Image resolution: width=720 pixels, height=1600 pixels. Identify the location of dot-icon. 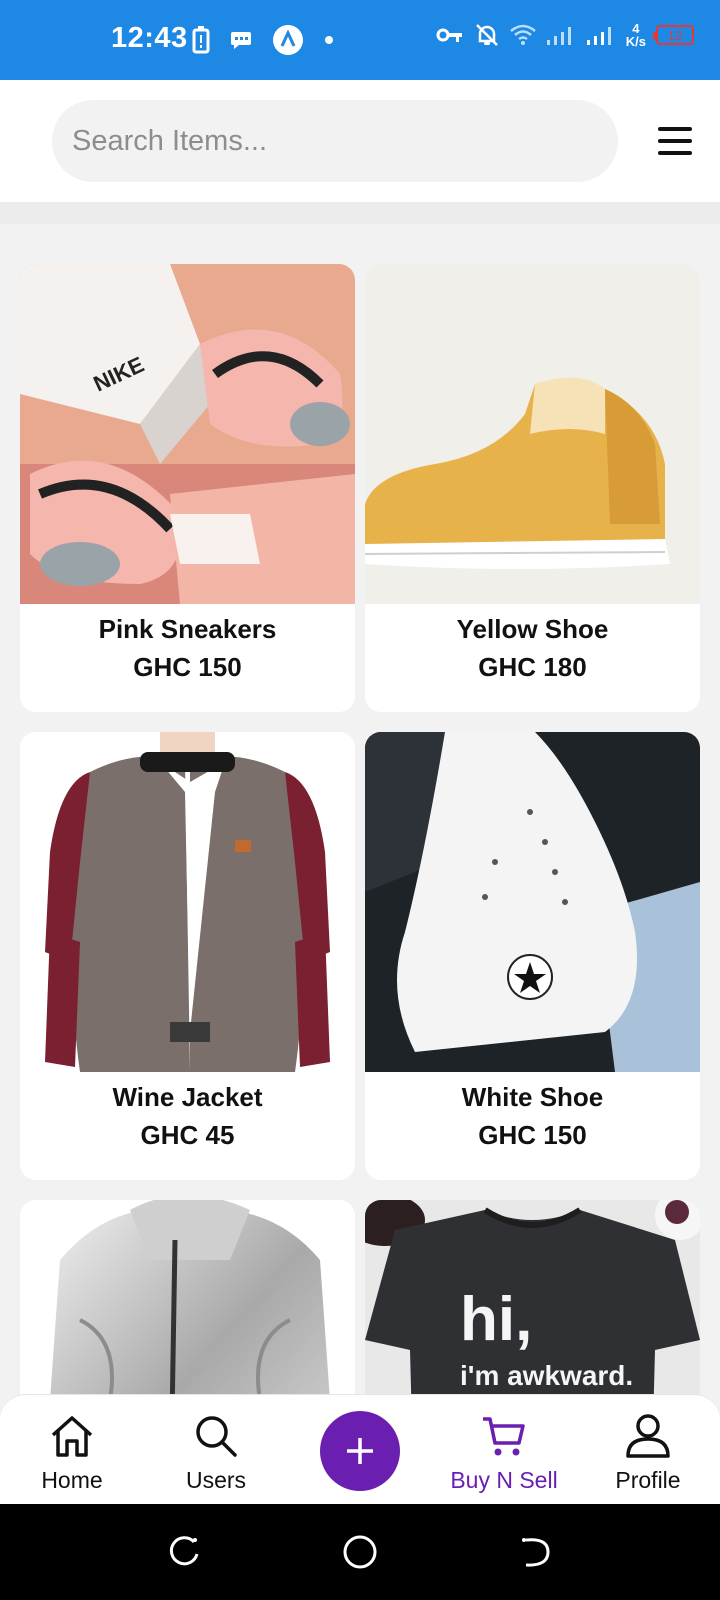
(329, 40).